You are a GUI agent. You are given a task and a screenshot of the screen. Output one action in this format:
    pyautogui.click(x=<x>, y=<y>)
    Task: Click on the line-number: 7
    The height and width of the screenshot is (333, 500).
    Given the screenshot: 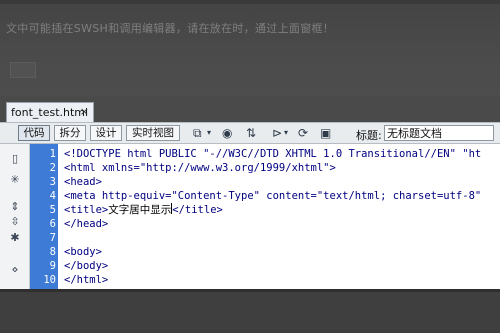 What is the action you would take?
    pyautogui.click(x=52, y=238)
    